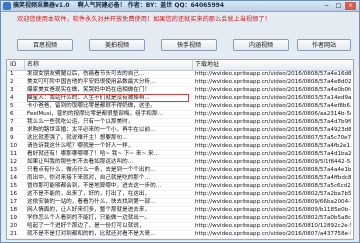  What do you see at coordinates (14, 202) in the screenshot?
I see `cell-id: 17` at bounding box center [14, 202].